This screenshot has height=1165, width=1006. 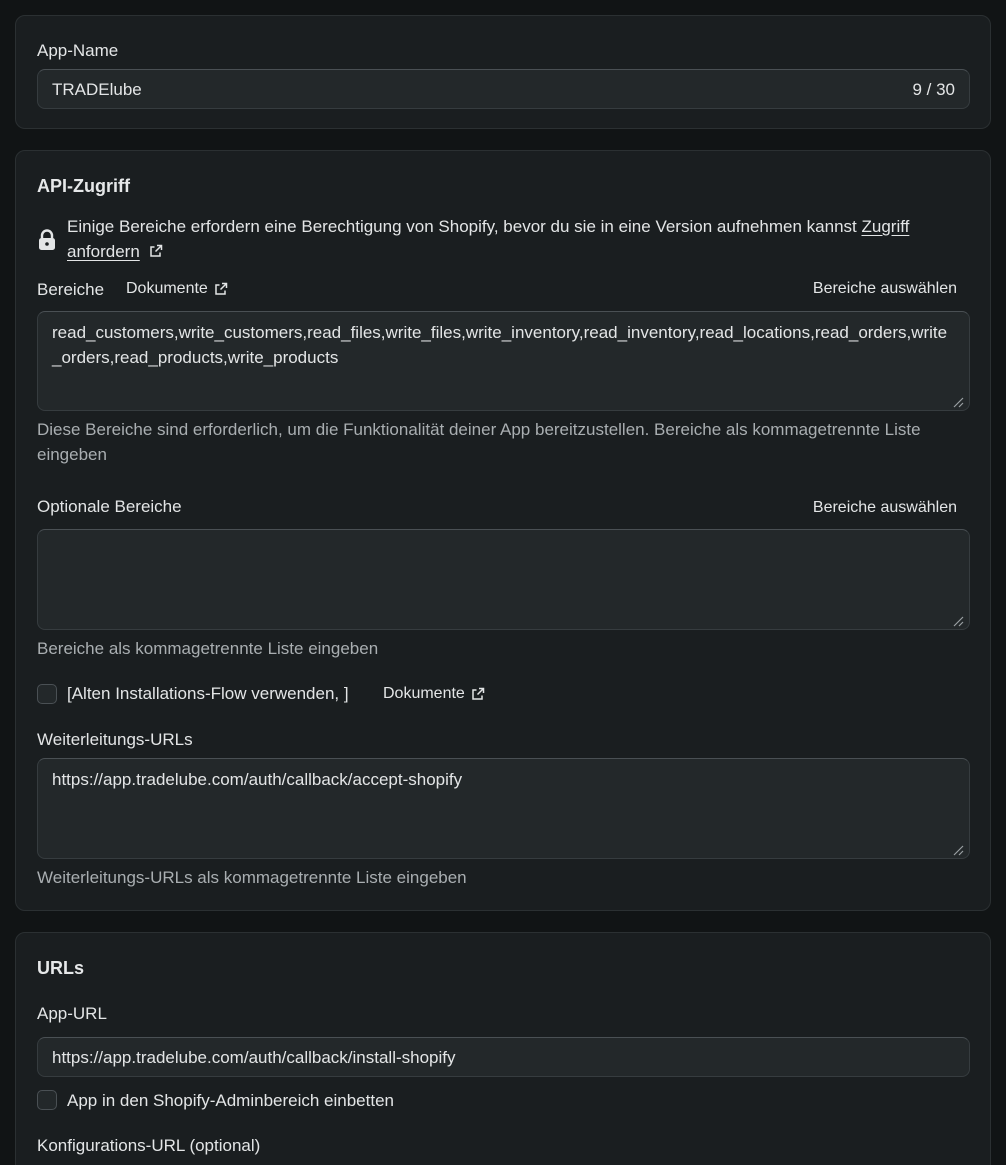 What do you see at coordinates (47, 1100) in the screenshot?
I see `embed-admin-checkbox` at bounding box center [47, 1100].